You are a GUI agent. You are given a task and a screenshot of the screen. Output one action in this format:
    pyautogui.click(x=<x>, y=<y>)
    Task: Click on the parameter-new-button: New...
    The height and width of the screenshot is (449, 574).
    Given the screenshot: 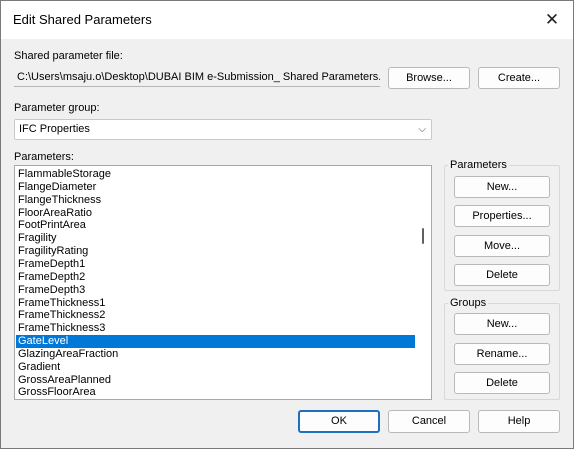 What is the action you would take?
    pyautogui.click(x=502, y=187)
    